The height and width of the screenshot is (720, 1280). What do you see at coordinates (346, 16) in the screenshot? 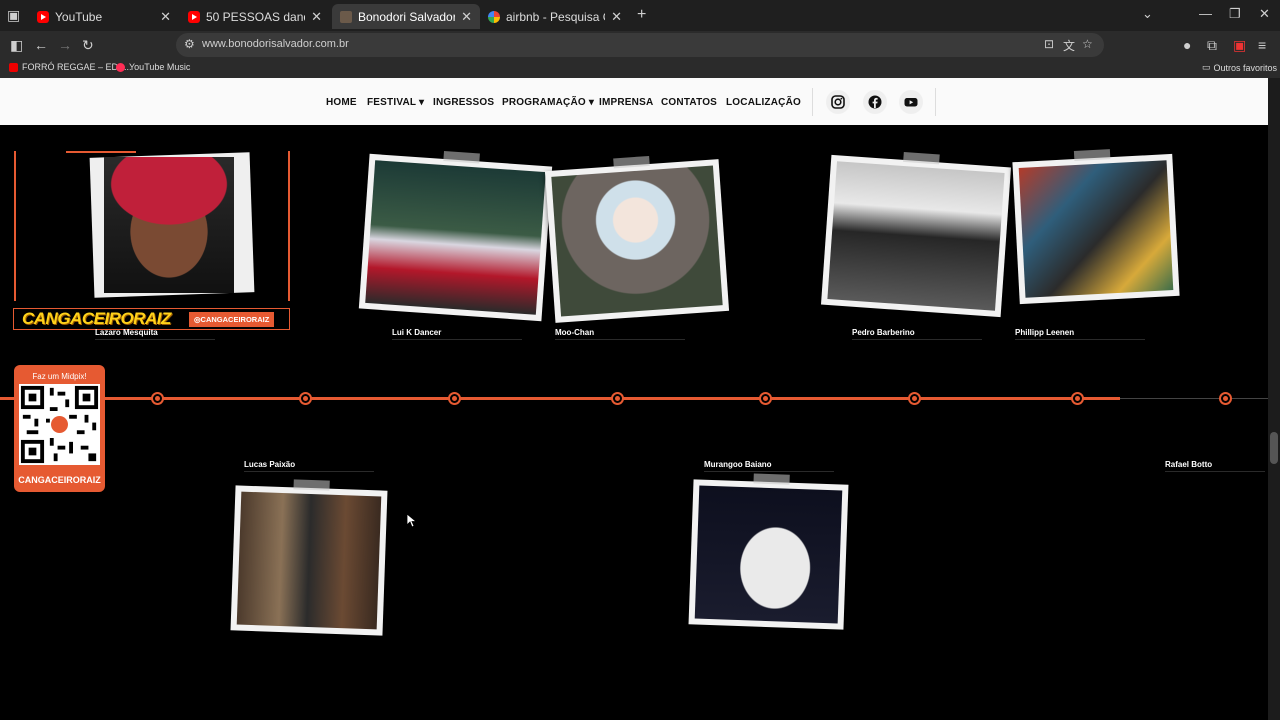
I see `site-favicon` at bounding box center [346, 16].